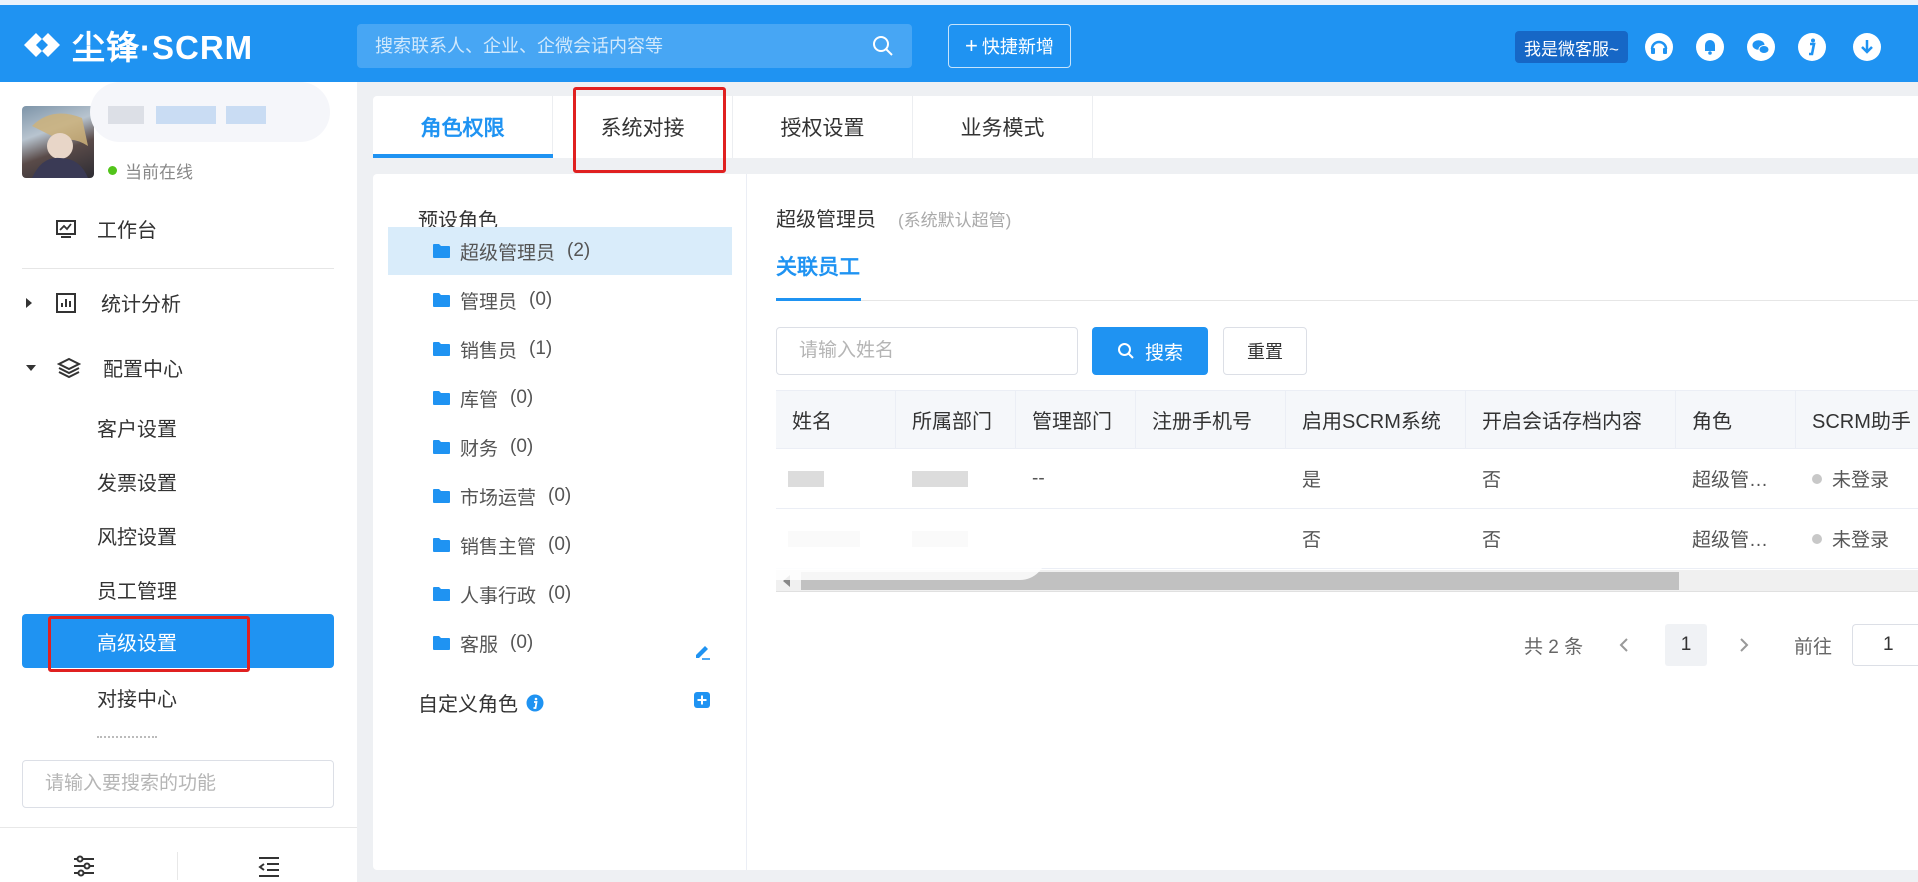  Describe the element at coordinates (1857, 538) in the screenshot. I see `cell-assistant-status: 未登录` at that location.